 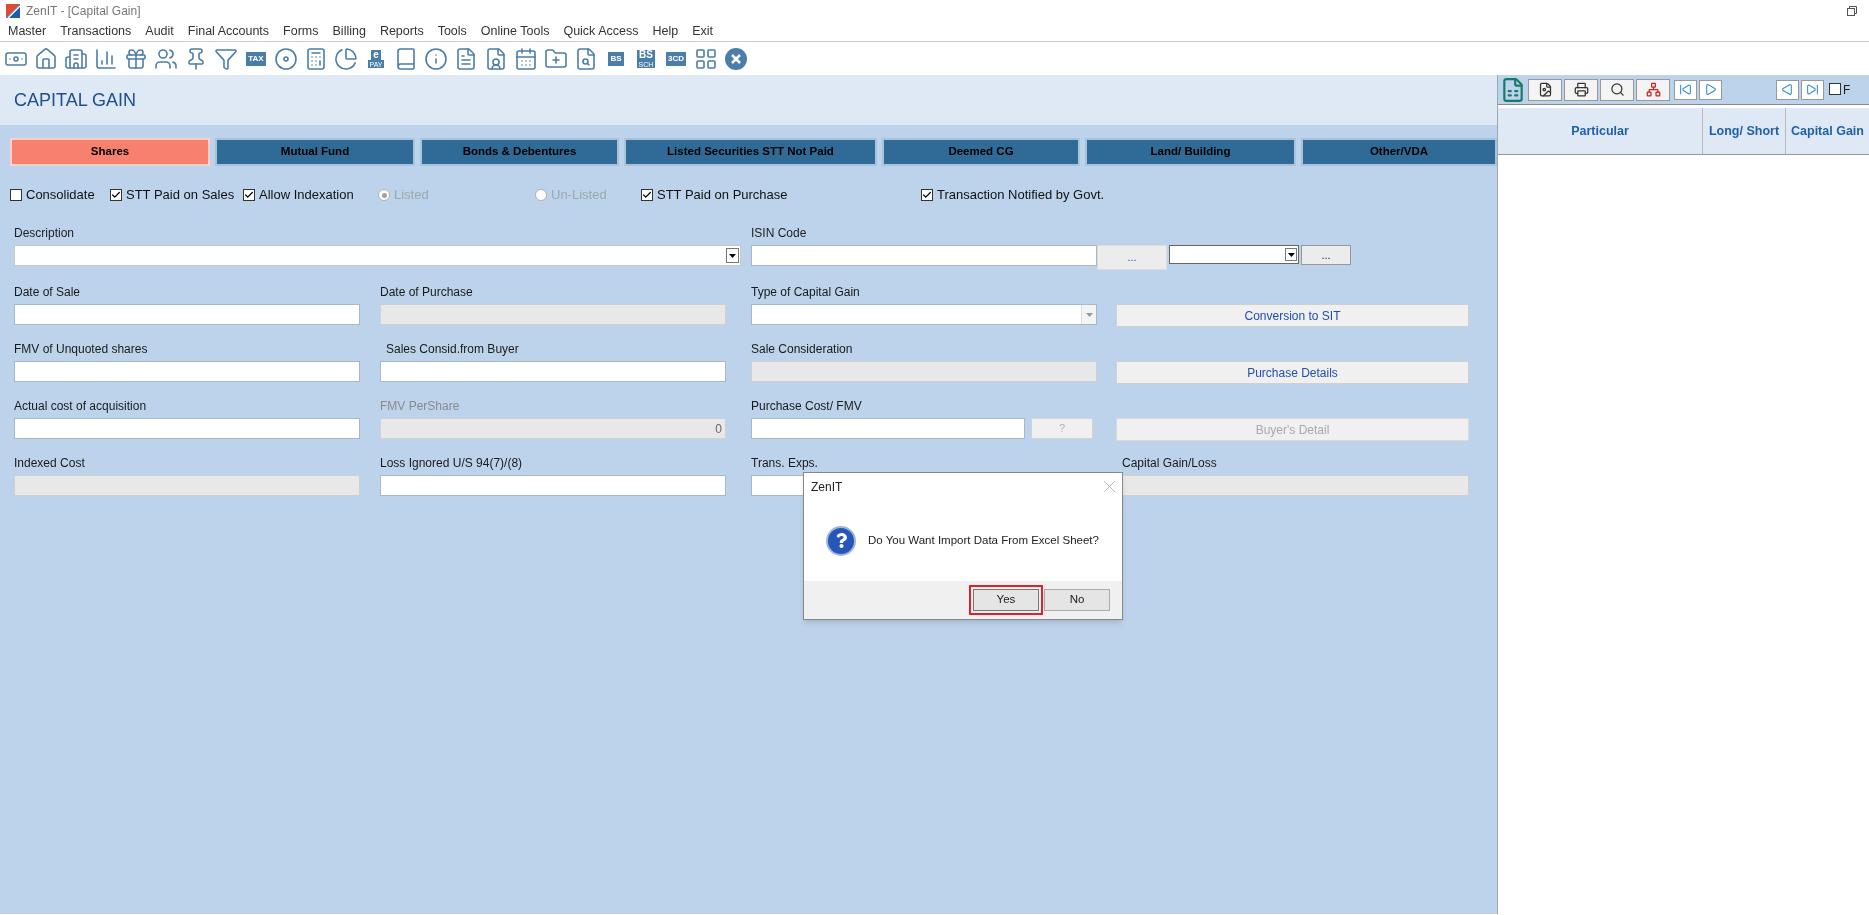 What do you see at coordinates (983, 540) in the screenshot?
I see `dialog-message: Do You Want Import Data From Excel Sheet?` at bounding box center [983, 540].